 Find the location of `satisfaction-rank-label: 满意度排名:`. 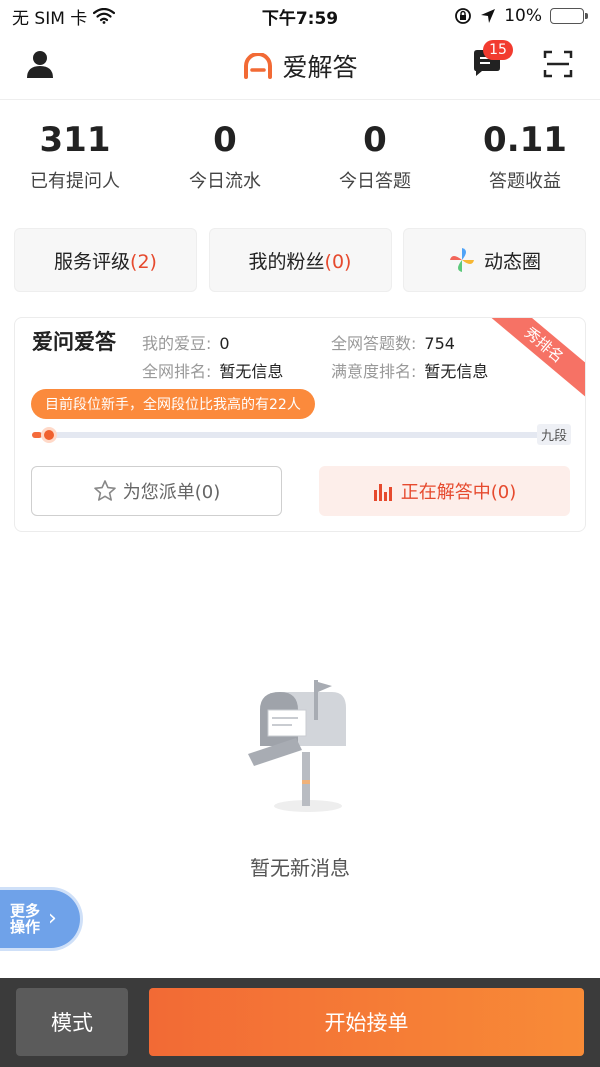

satisfaction-rank-label: 满意度排名: is located at coordinates (374, 371).